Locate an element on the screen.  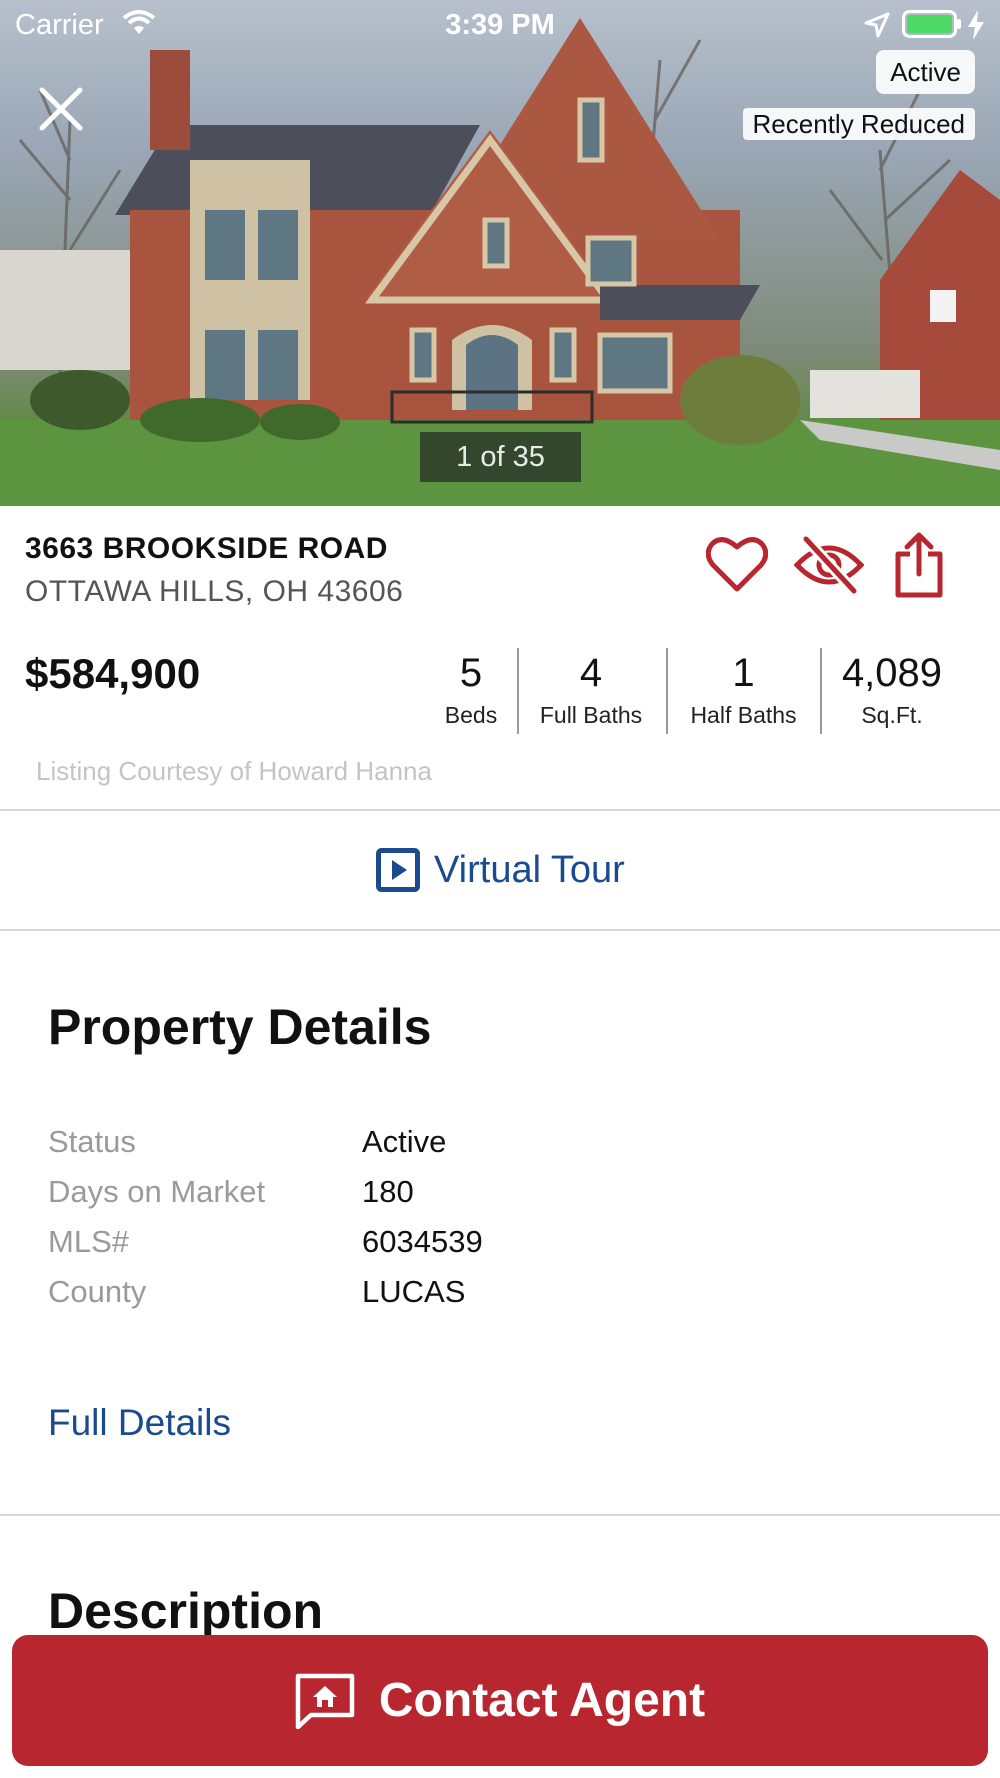
stat-beds: 5 Beds is located at coordinates (471, 689).